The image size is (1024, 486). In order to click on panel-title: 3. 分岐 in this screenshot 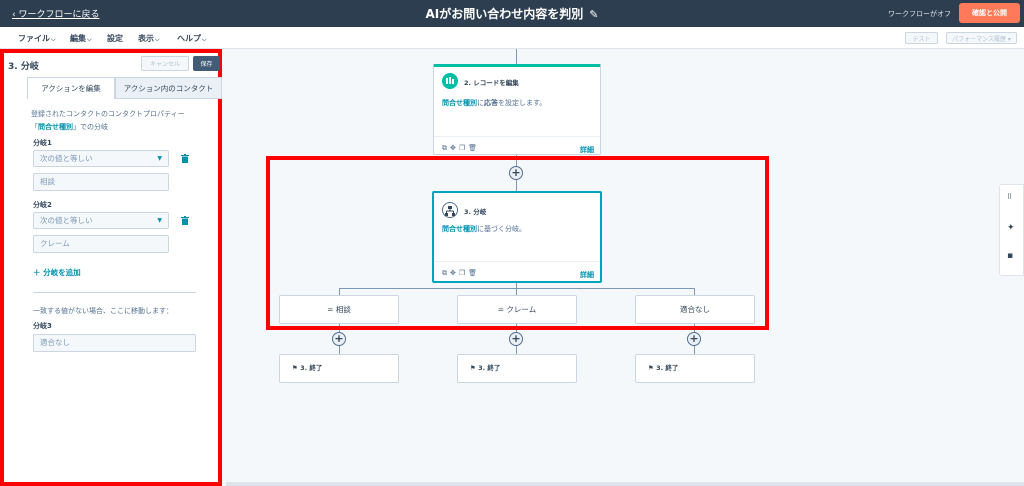, I will do `click(23, 67)`.